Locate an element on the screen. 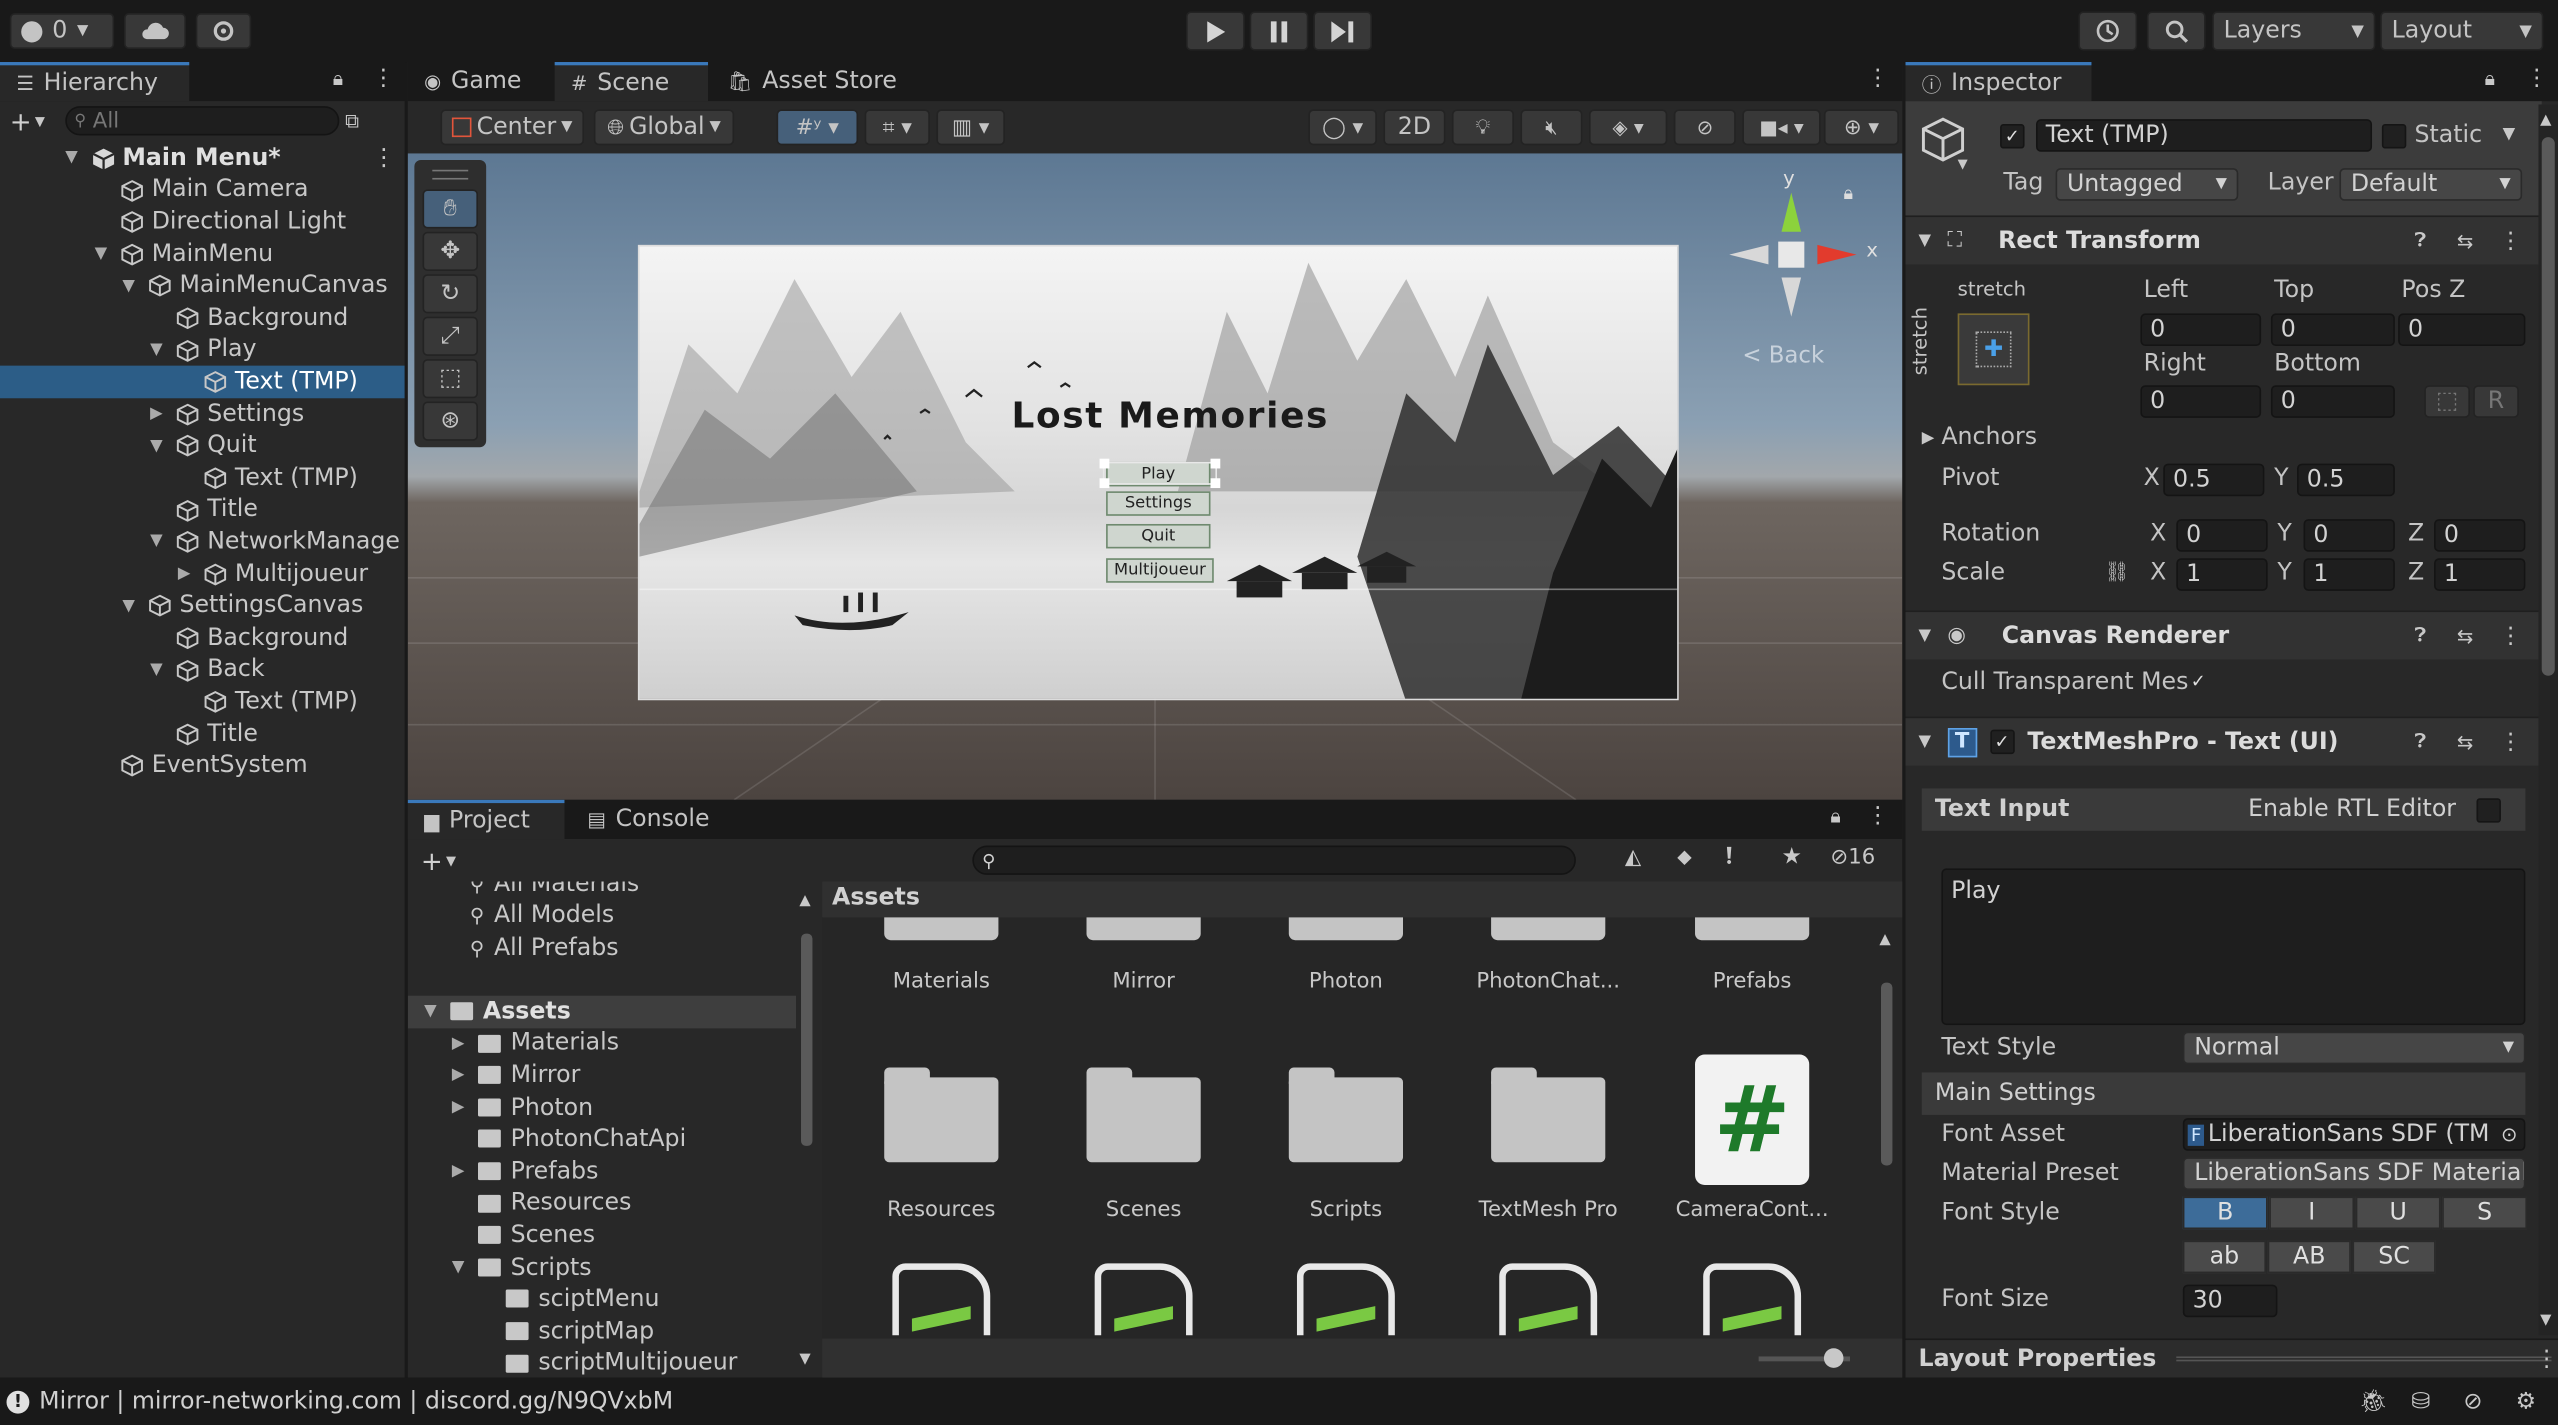 The width and height of the screenshot is (2558, 1425). favorite-star-icon: ★ is located at coordinates (1791, 857).